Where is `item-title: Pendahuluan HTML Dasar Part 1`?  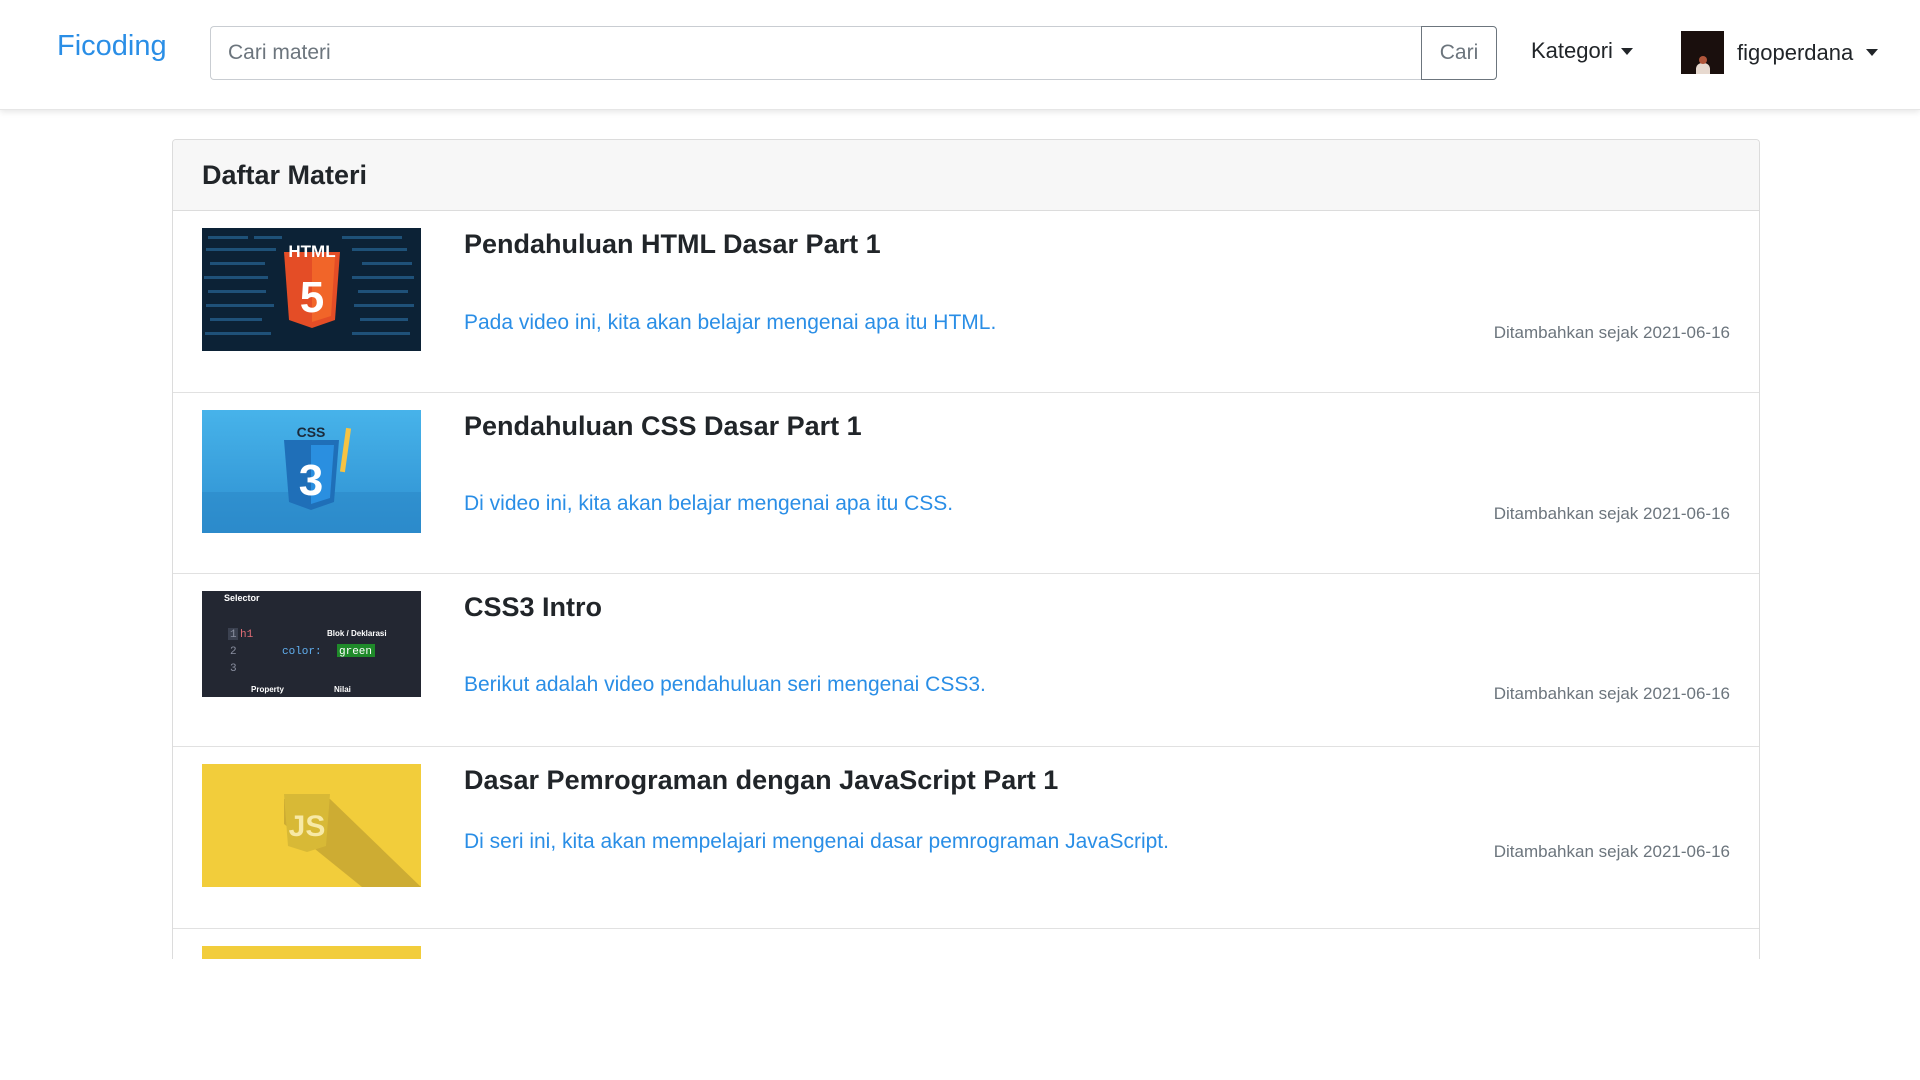 item-title: Pendahuluan HTML Dasar Part 1 is located at coordinates (672, 244).